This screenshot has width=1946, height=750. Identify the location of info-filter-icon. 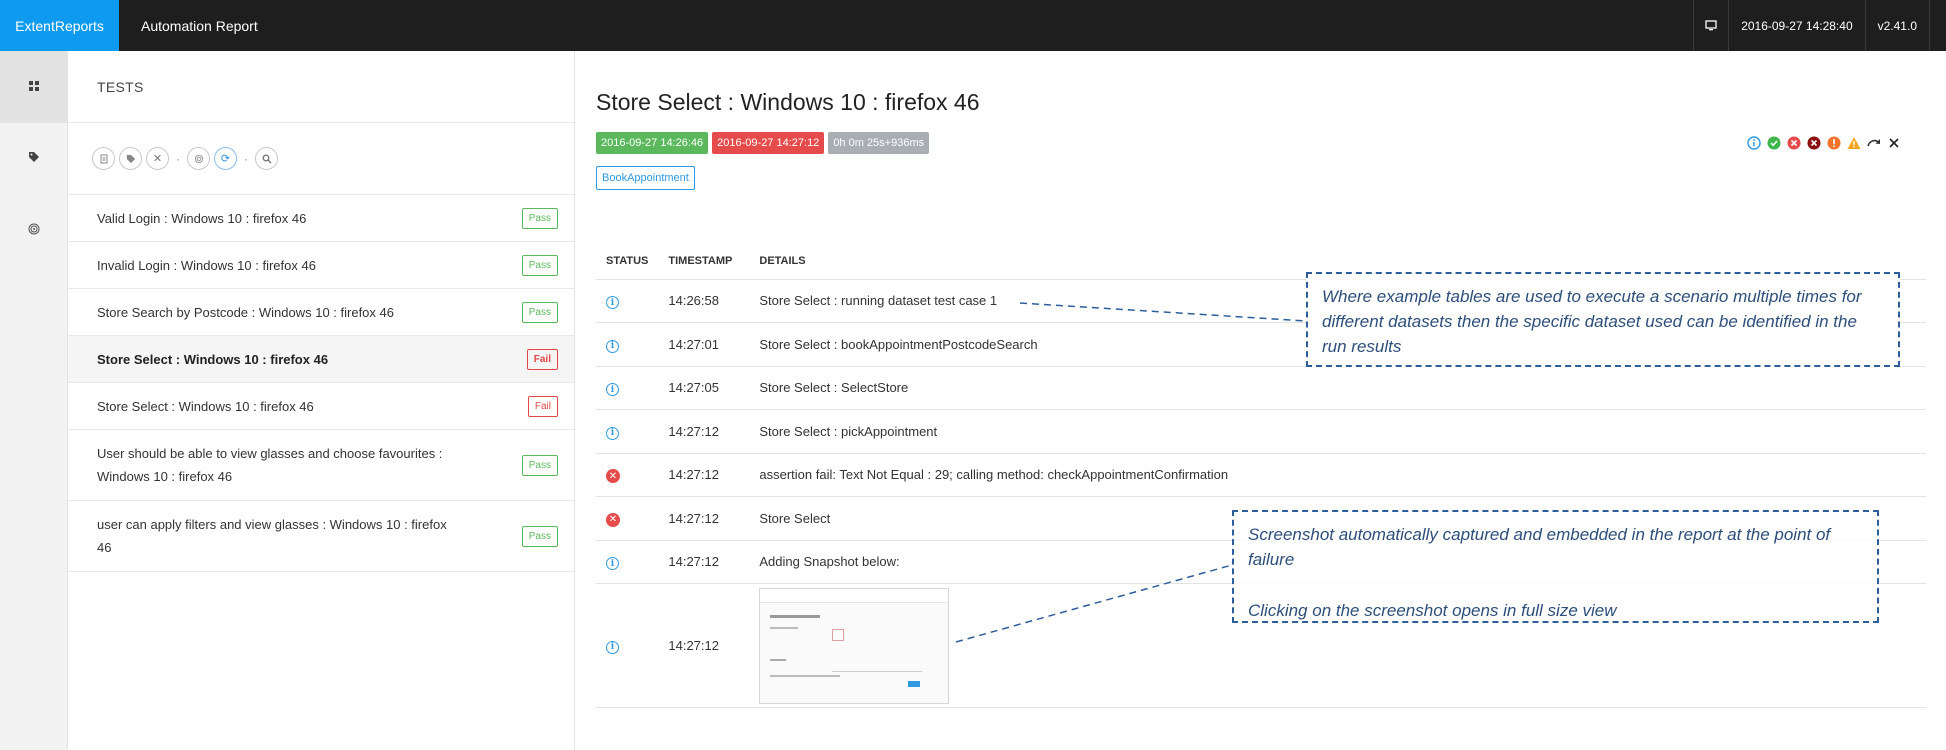
(1754, 143).